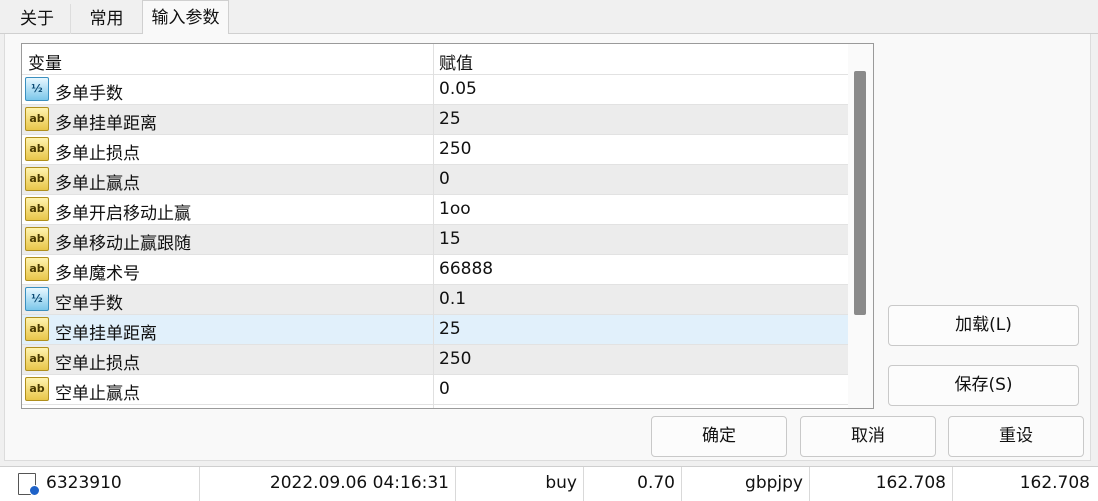 Image resolution: width=1098 pixels, height=501 pixels. Describe the element at coordinates (633, 484) in the screenshot. I see `order-size: 0.70` at that location.